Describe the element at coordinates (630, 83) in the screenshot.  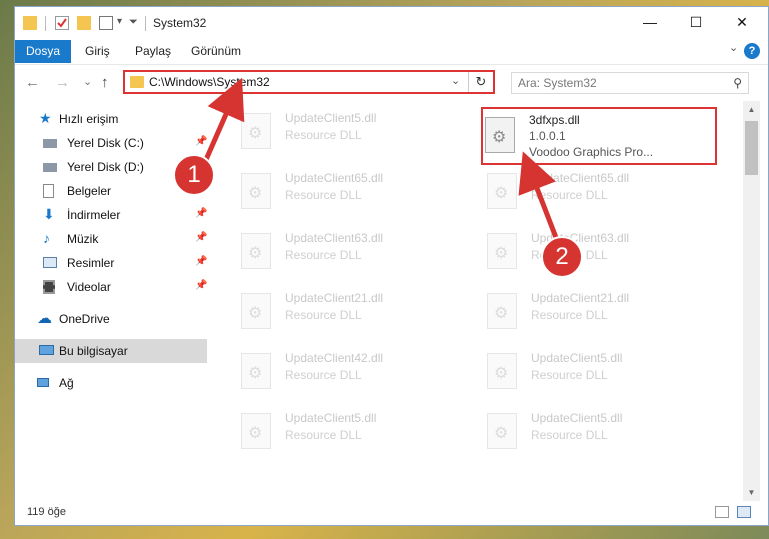
I see `search-input: Ara: System32 ⚲` at that location.